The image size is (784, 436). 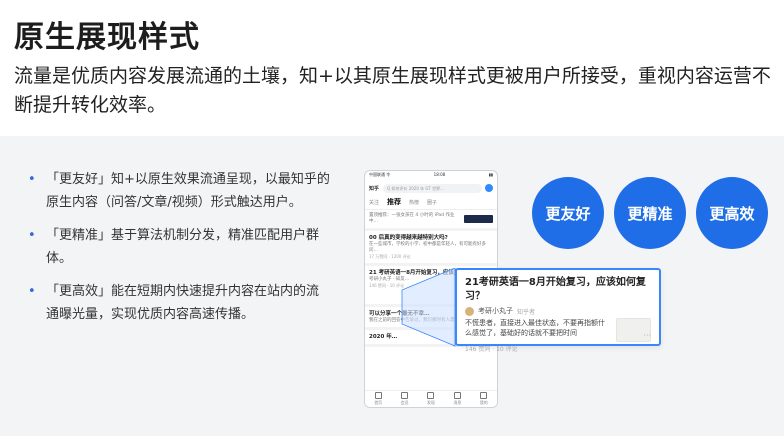 What do you see at coordinates (405, 395) in the screenshot?
I see `vip-icon` at bounding box center [405, 395].